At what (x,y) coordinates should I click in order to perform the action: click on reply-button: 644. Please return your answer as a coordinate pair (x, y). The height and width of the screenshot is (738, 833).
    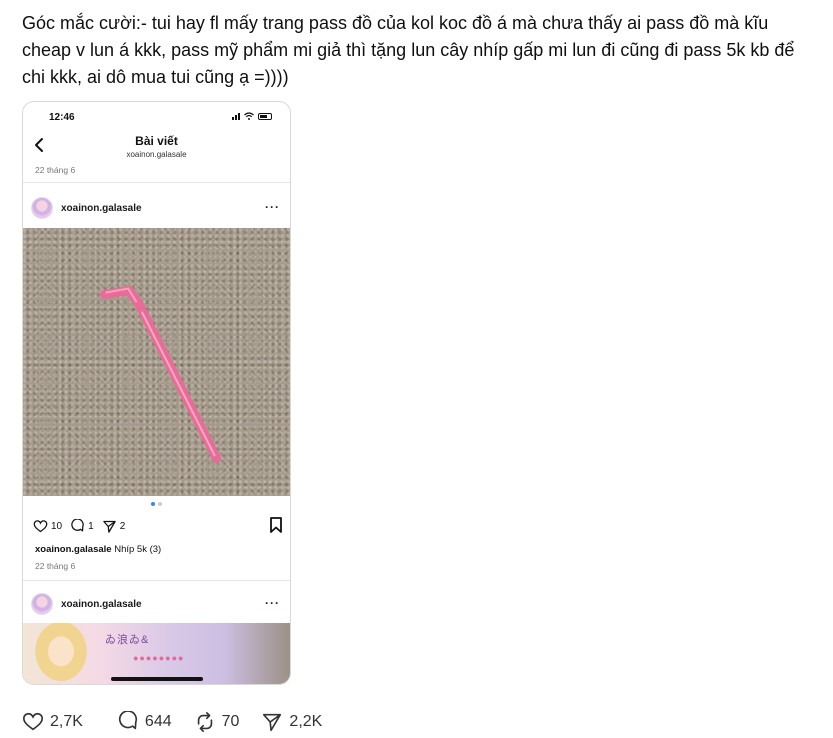
    Looking at the image, I should click on (144, 722).